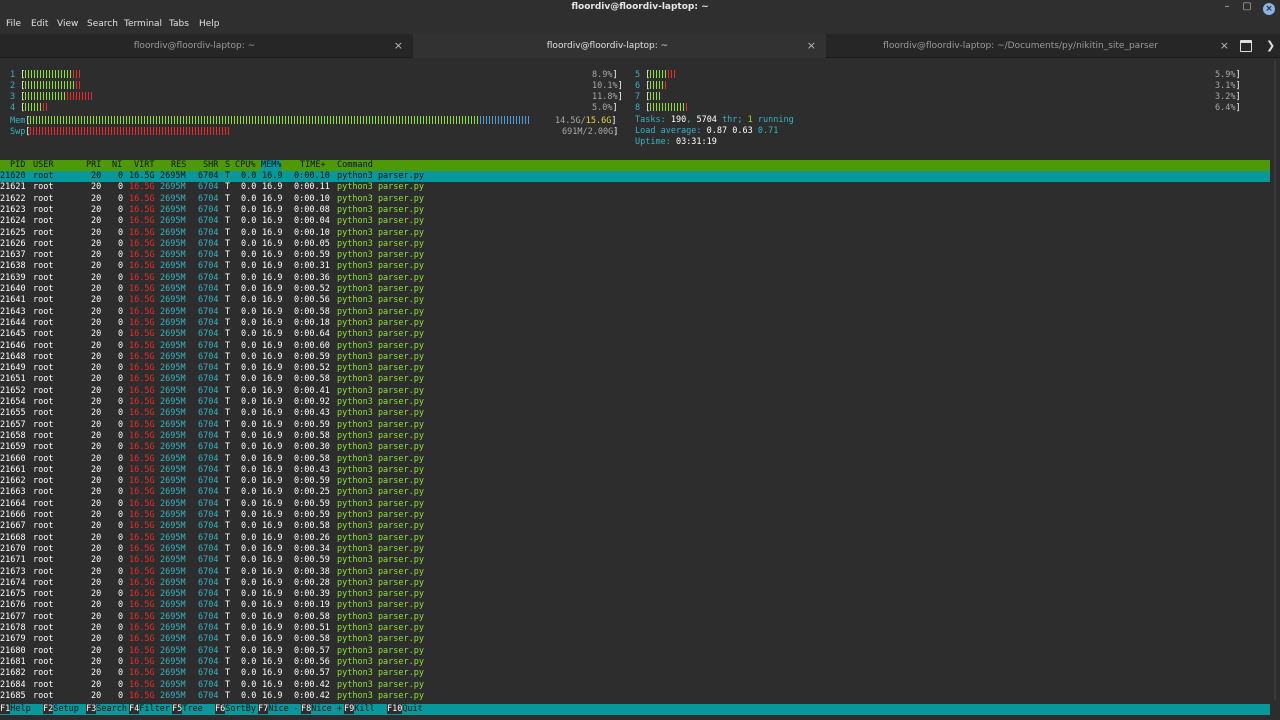 The image size is (1280, 720). I want to click on maximize-icon: ▢, so click(1247, 6).